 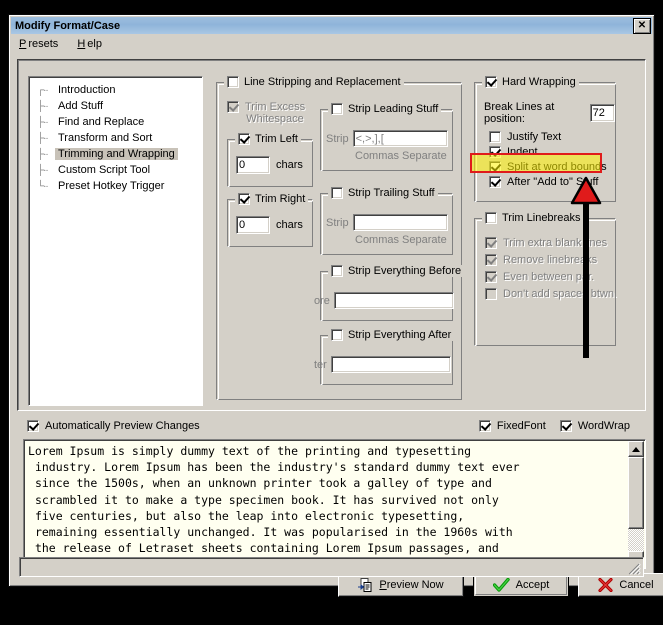 I want to click on auto-preview-row: Automatically Preview Changes, so click(x=113, y=426).